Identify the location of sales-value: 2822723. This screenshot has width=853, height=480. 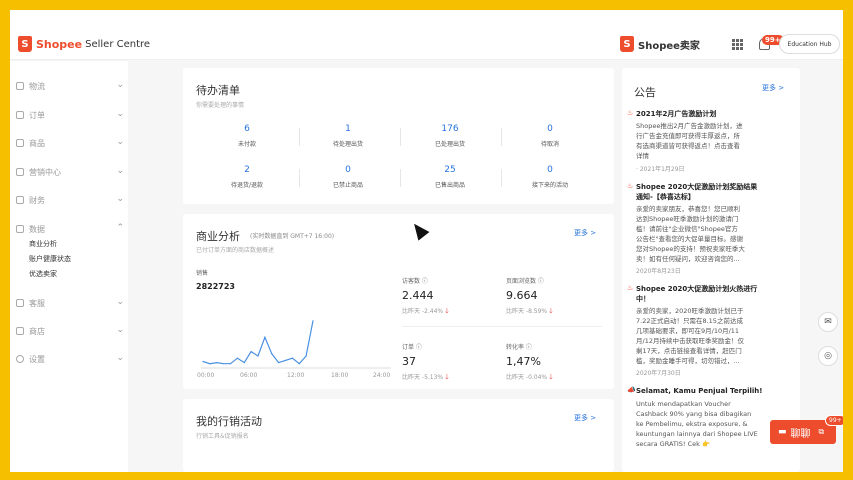
(215, 286).